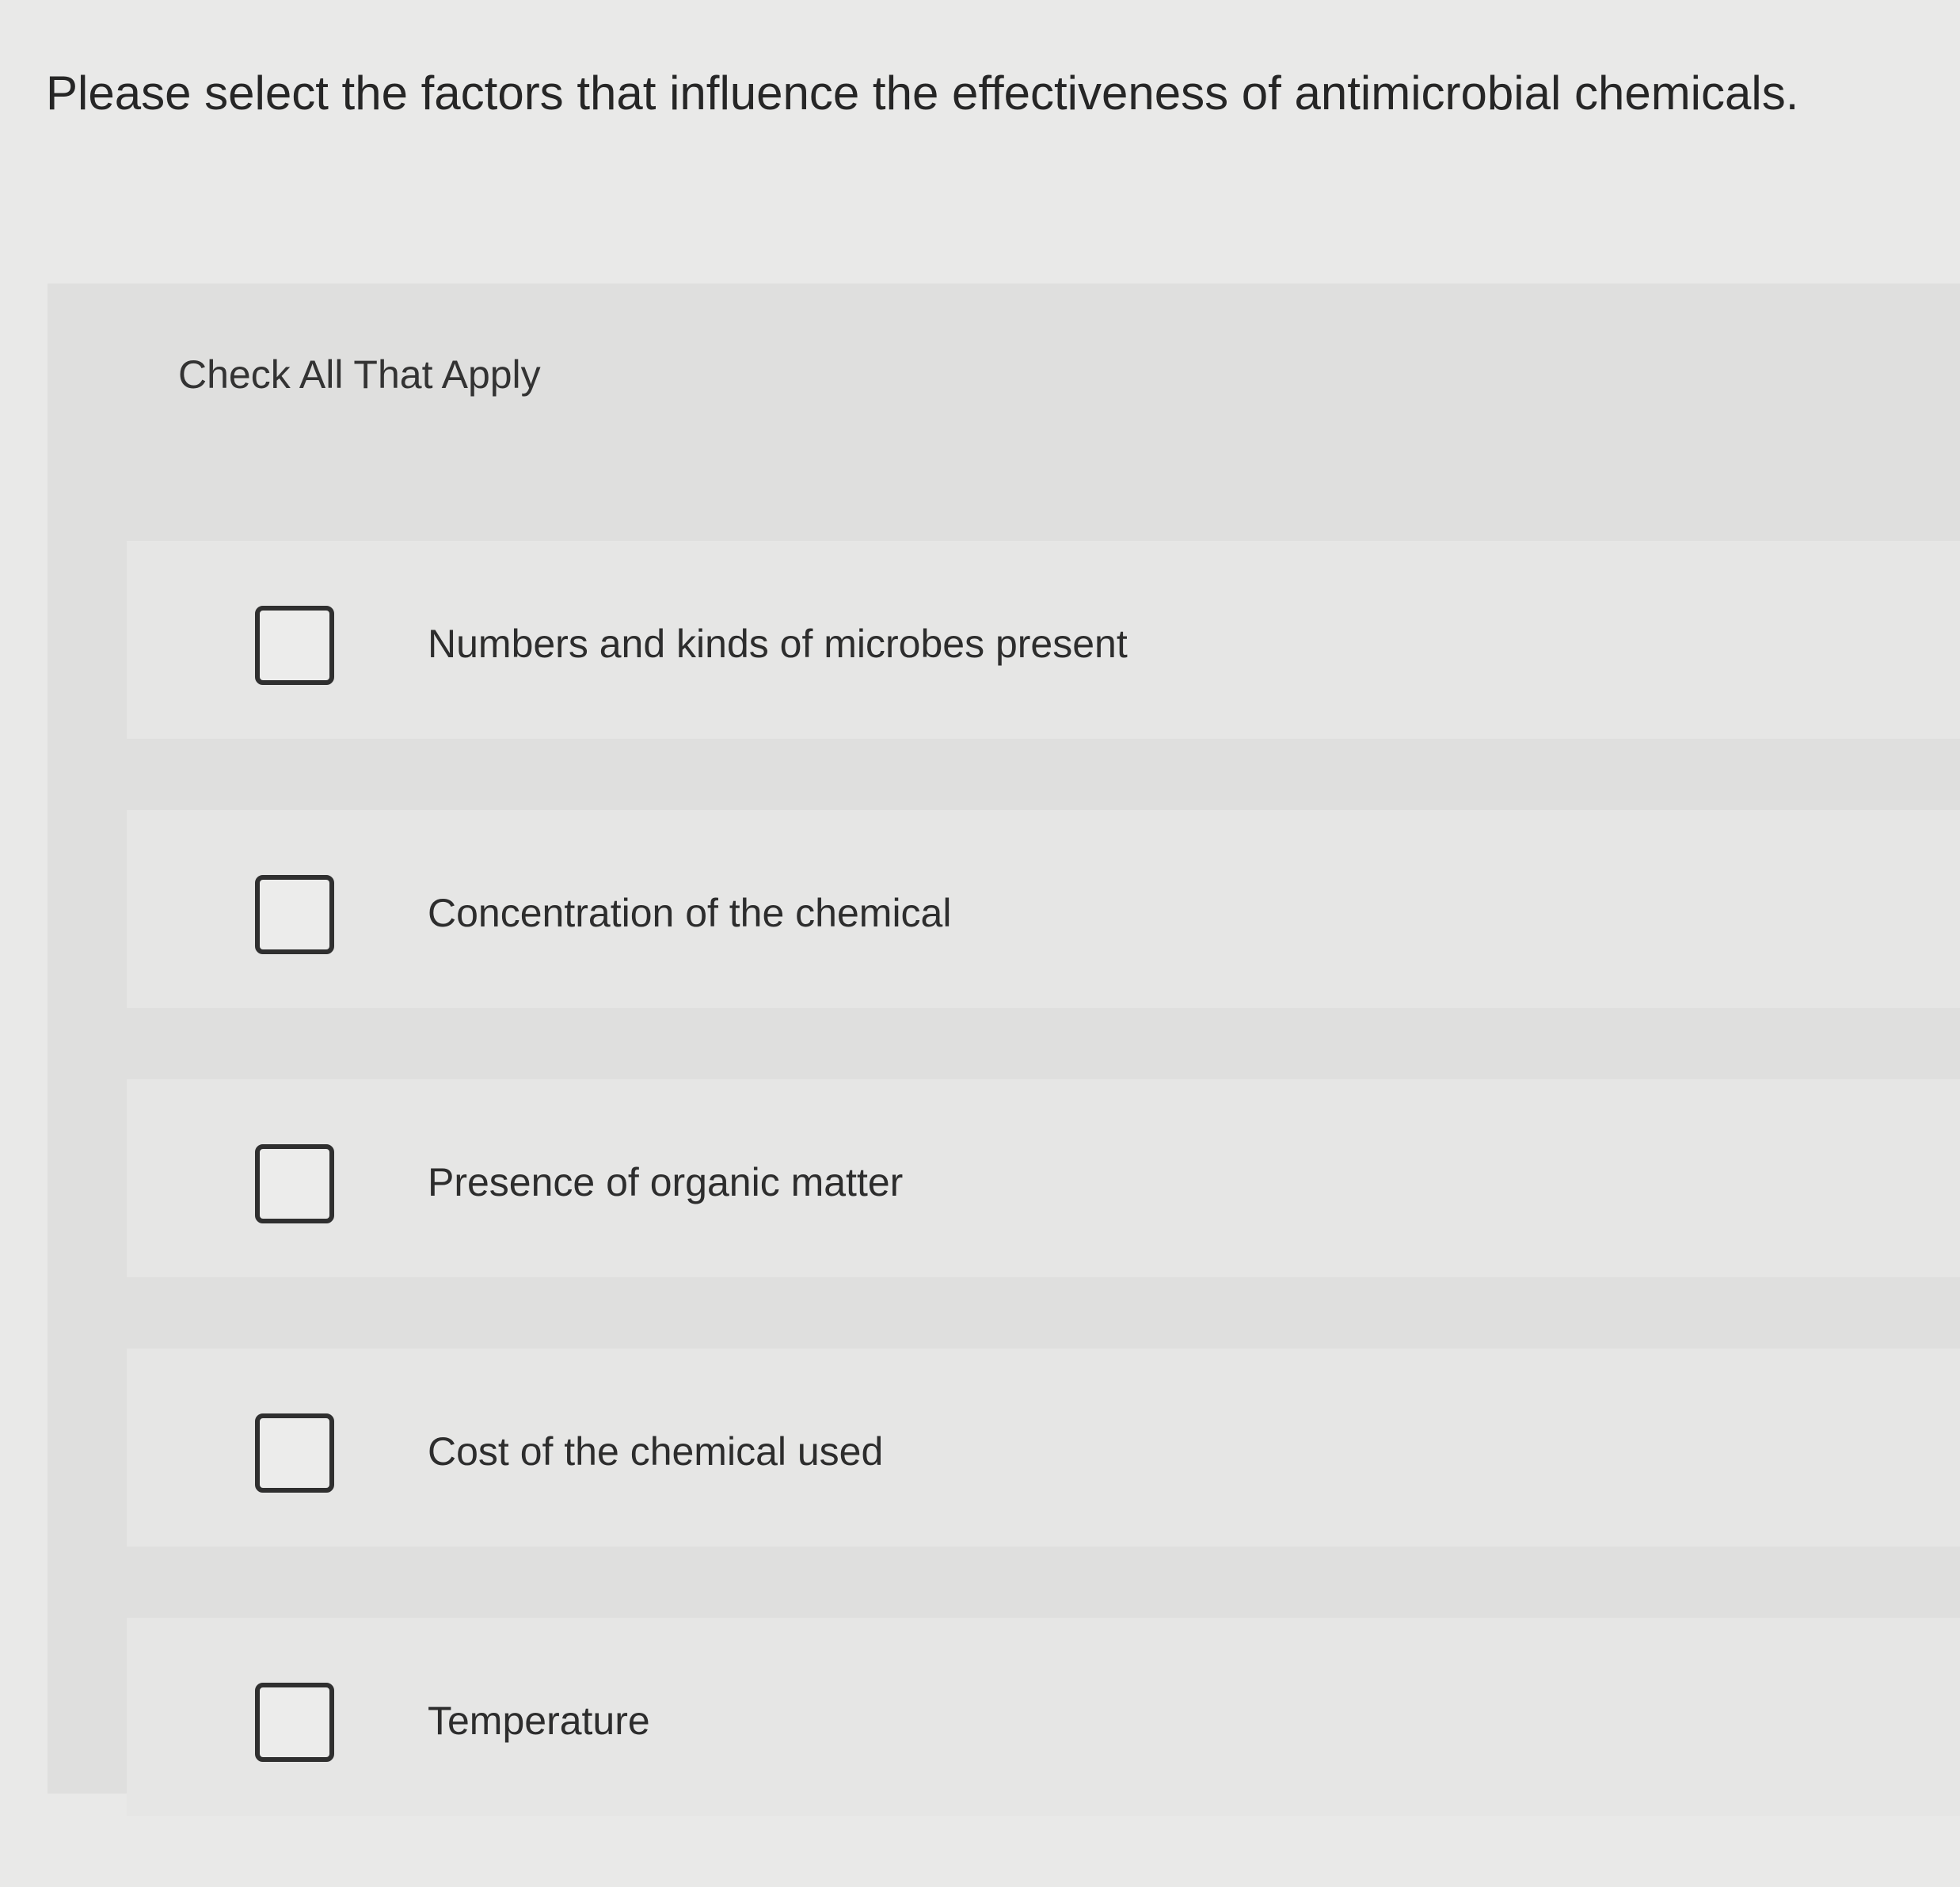 The width and height of the screenshot is (1960, 1887). I want to click on option-label-organic-matter: Presence of organic matter, so click(666, 1182).